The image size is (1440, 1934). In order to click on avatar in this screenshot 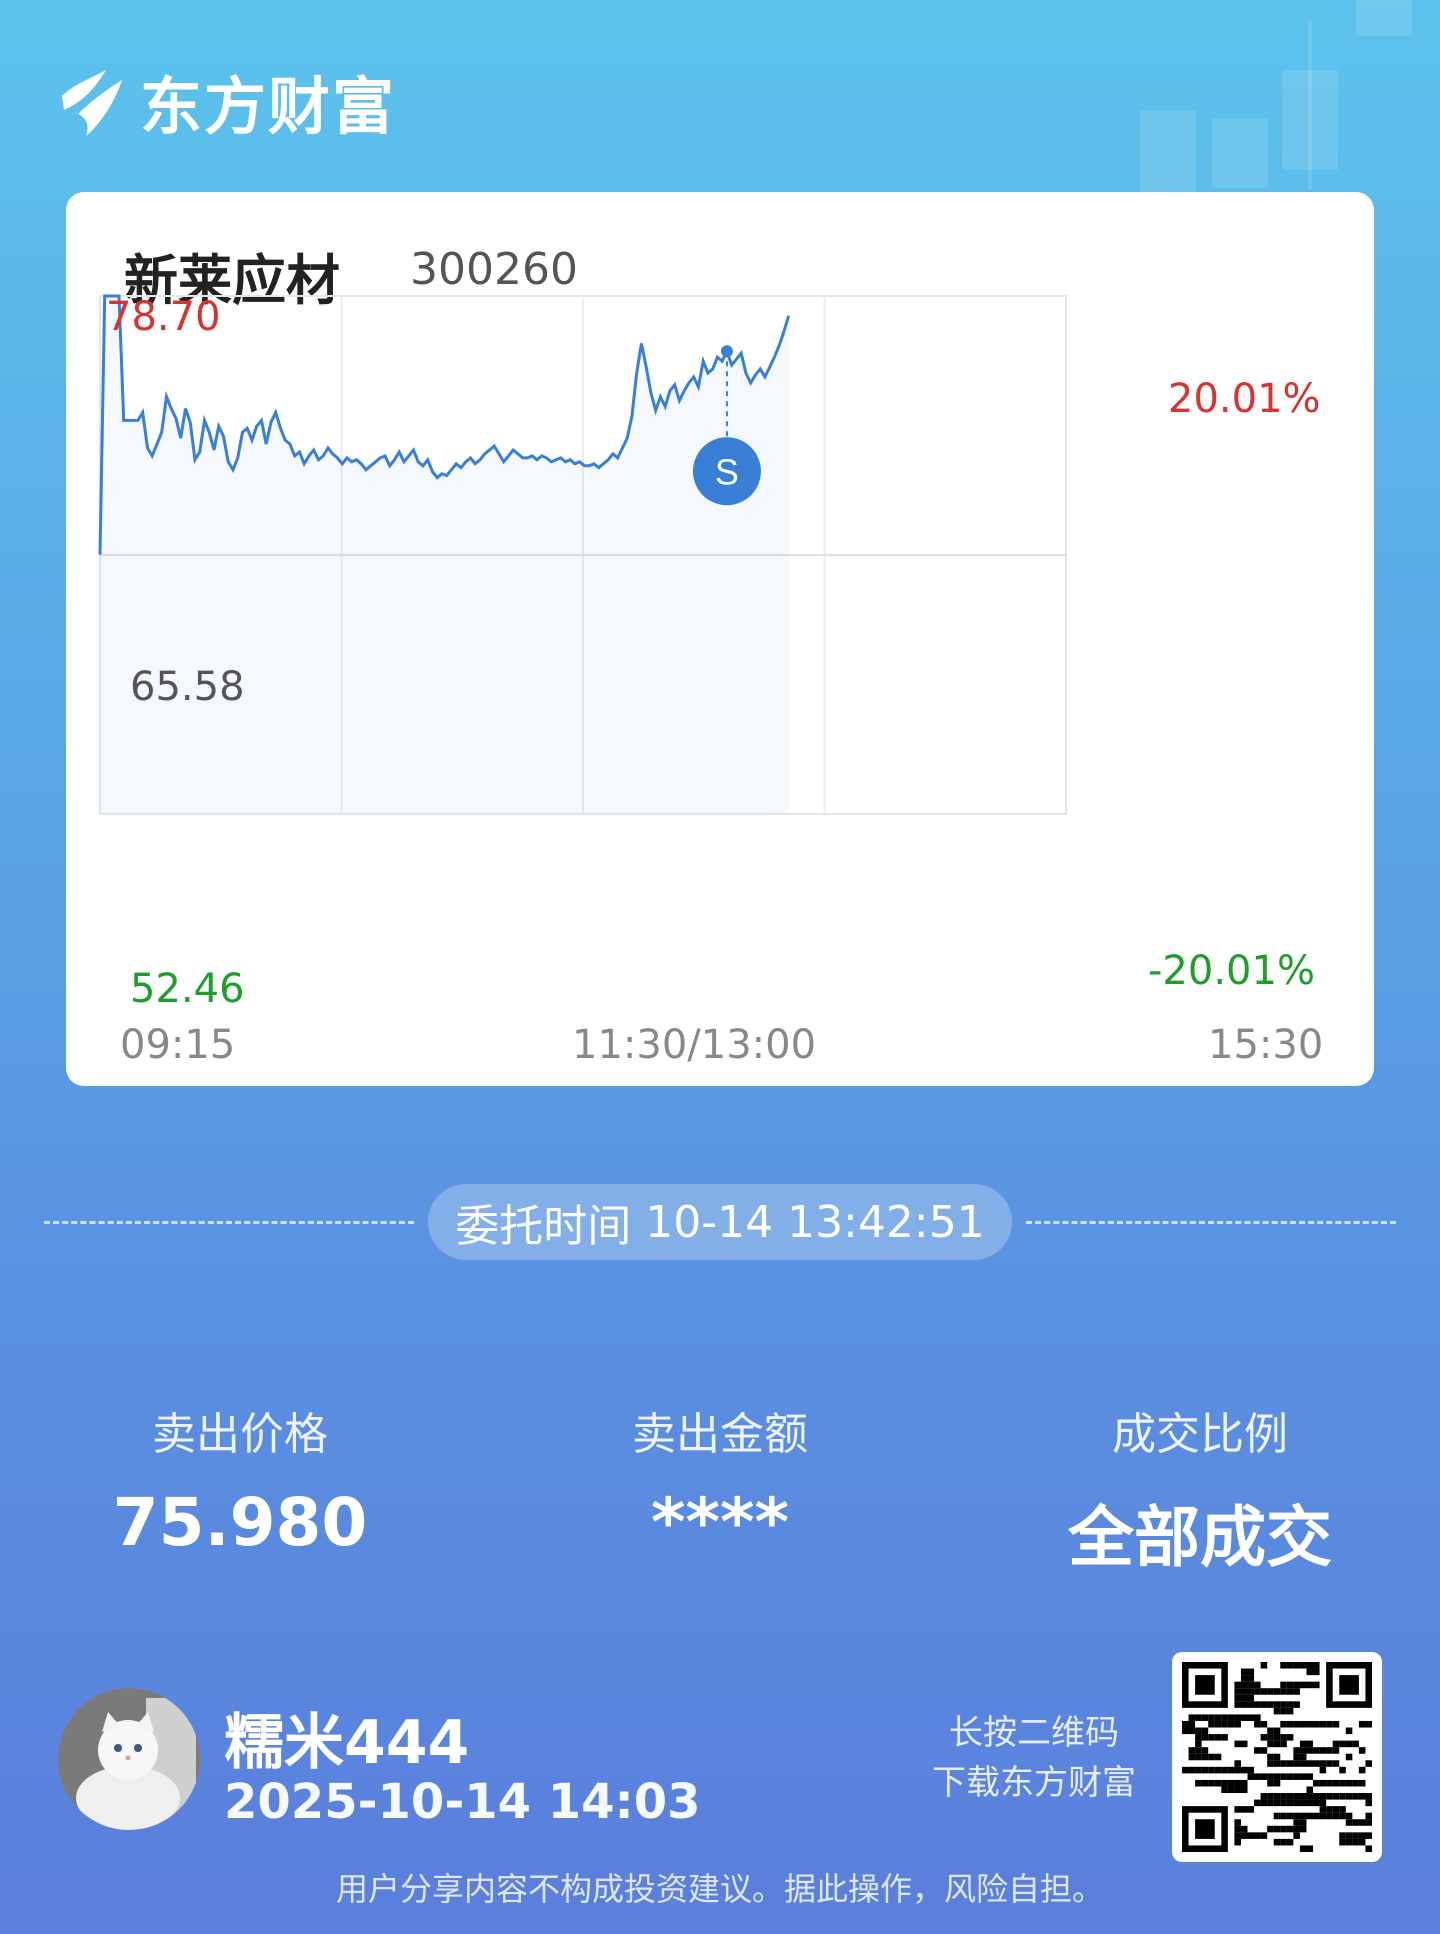, I will do `click(129, 1759)`.